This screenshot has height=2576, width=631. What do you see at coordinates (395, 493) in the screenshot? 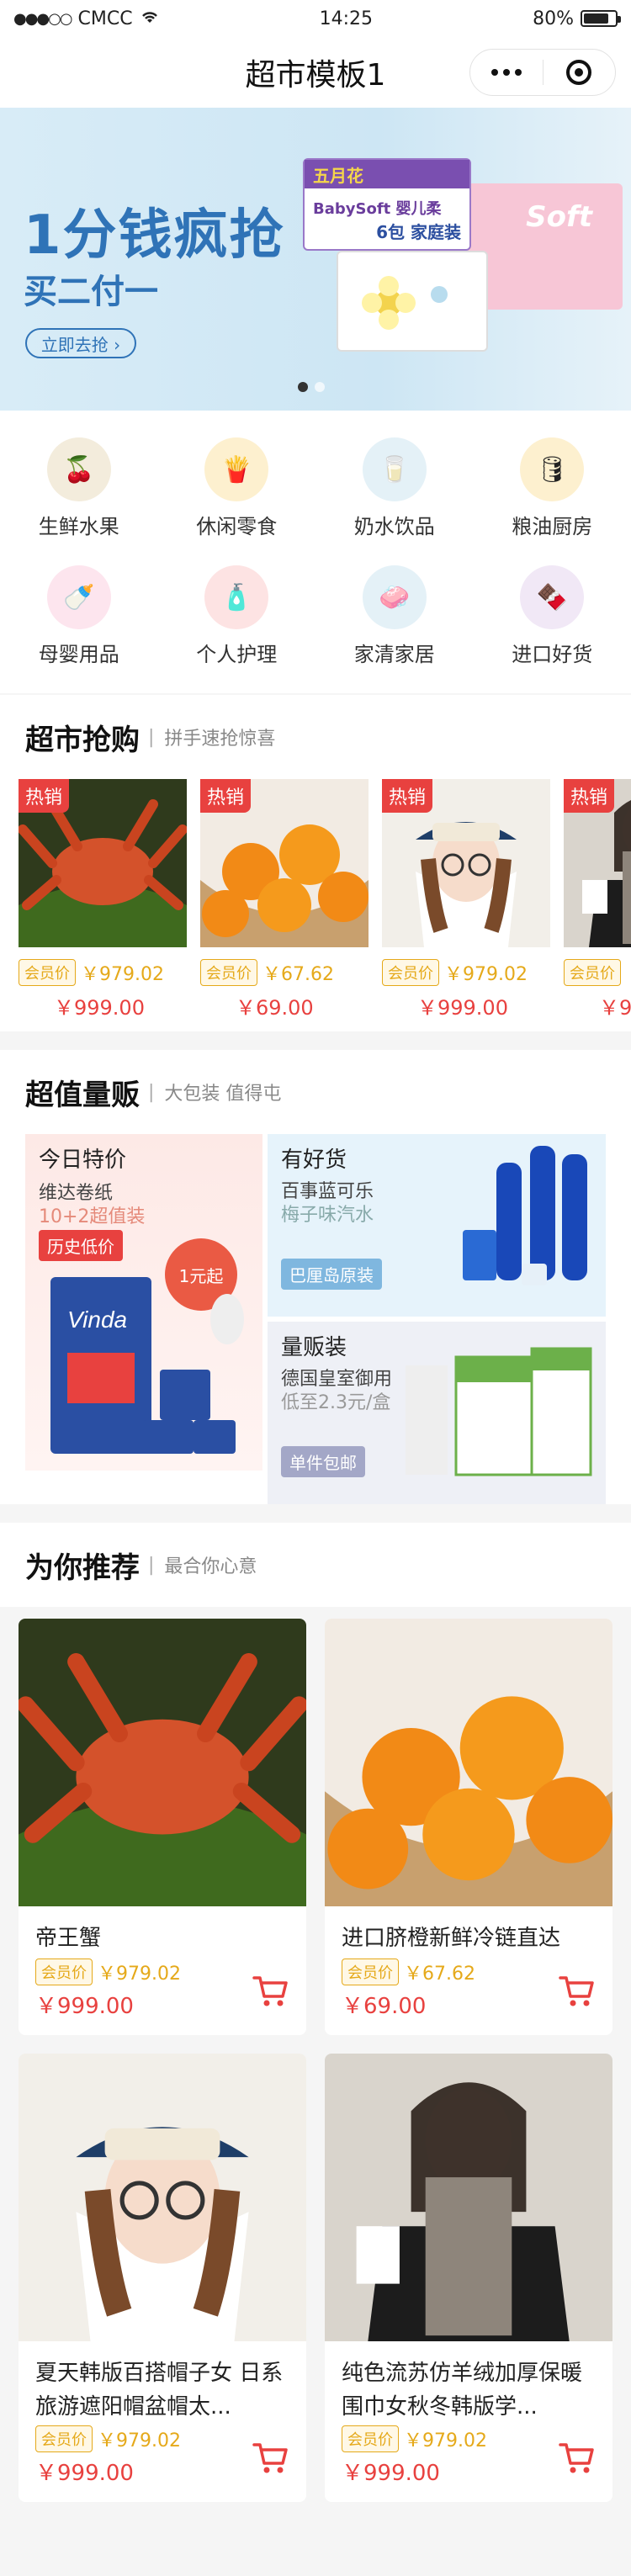
I see `category-item: 🥛 奶水饮品` at bounding box center [395, 493].